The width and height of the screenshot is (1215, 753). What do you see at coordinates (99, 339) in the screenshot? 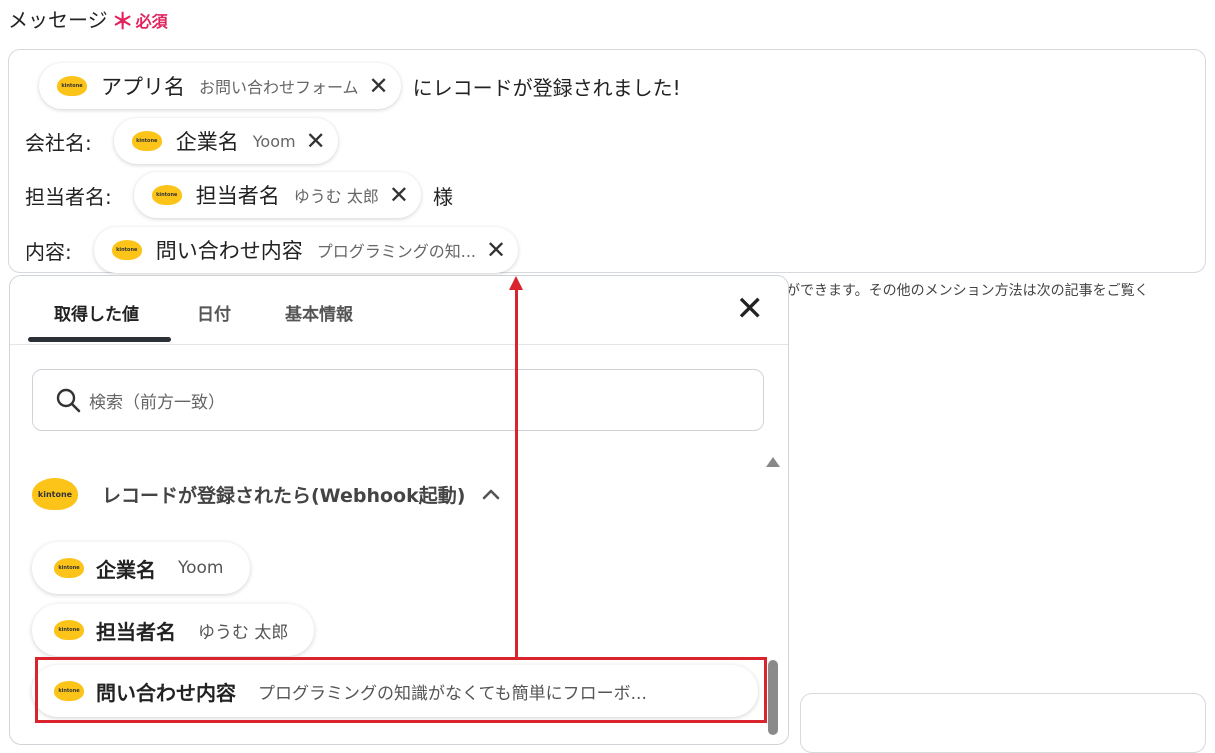
I see `active-tab-indicator` at bounding box center [99, 339].